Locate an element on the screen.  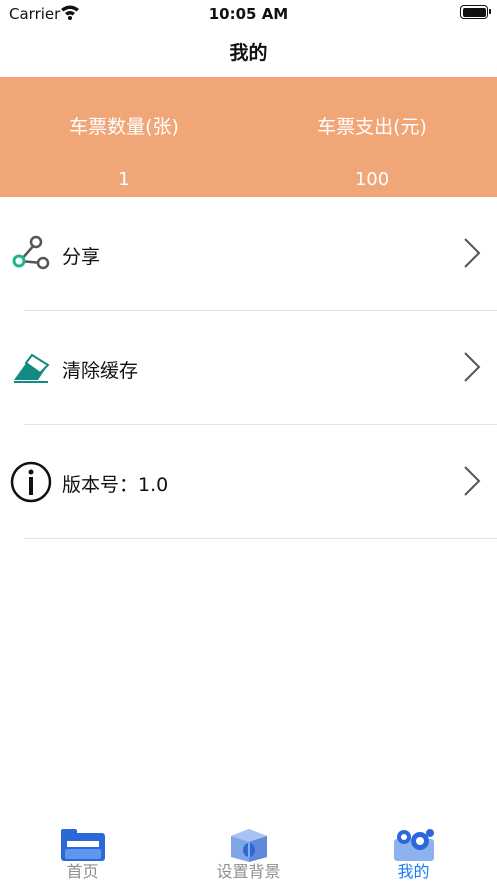
ticket-stats-panel: 车票数量(张) 1 车票支出(元) 100 is located at coordinates (248, 137).